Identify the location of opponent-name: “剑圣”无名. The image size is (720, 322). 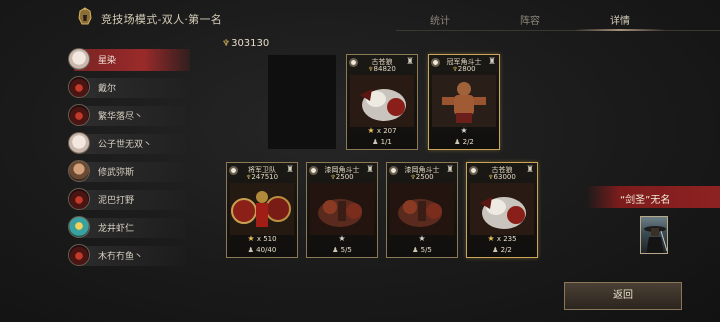
(645, 200).